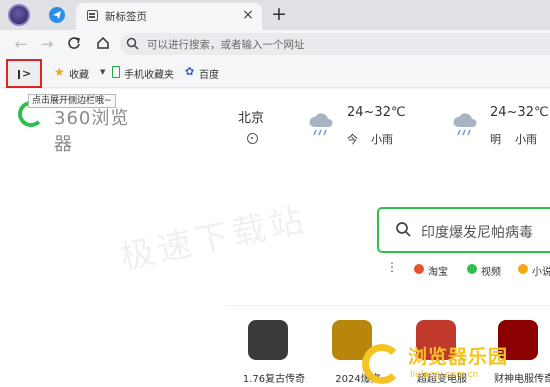 This screenshot has width=550, height=387. What do you see at coordinates (438, 270) in the screenshot?
I see `quick-link-taobao: 淘宝` at bounding box center [438, 270].